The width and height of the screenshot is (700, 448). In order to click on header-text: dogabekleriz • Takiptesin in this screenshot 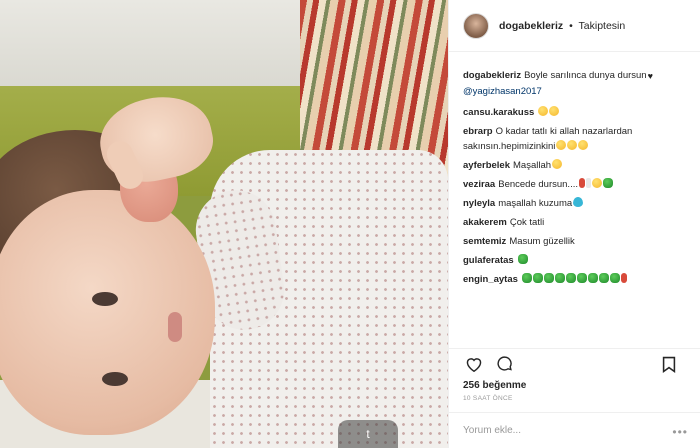, I will do `click(562, 26)`.